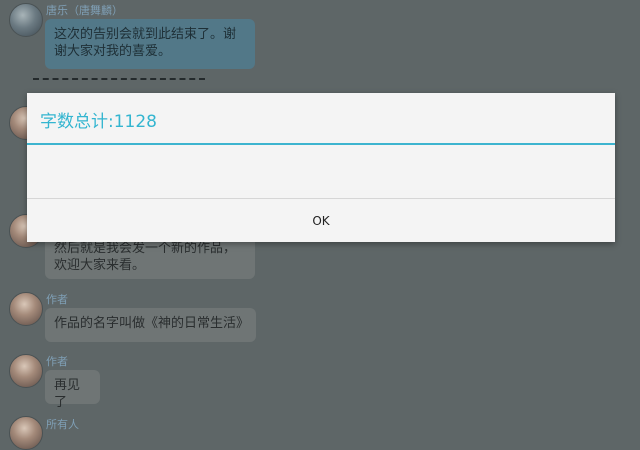  What do you see at coordinates (84, 10) in the screenshot?
I see `sender-name: 唐乐（唐舞麟）` at bounding box center [84, 10].